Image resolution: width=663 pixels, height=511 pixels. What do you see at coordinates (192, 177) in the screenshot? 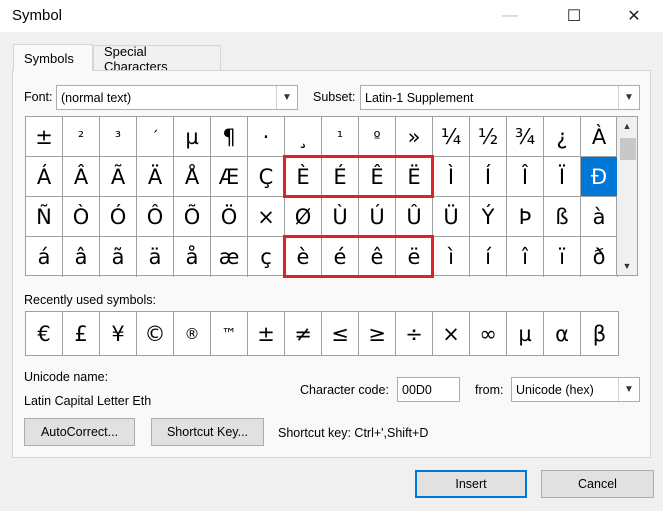
I see `symbol-cell: Å` at bounding box center [192, 177].